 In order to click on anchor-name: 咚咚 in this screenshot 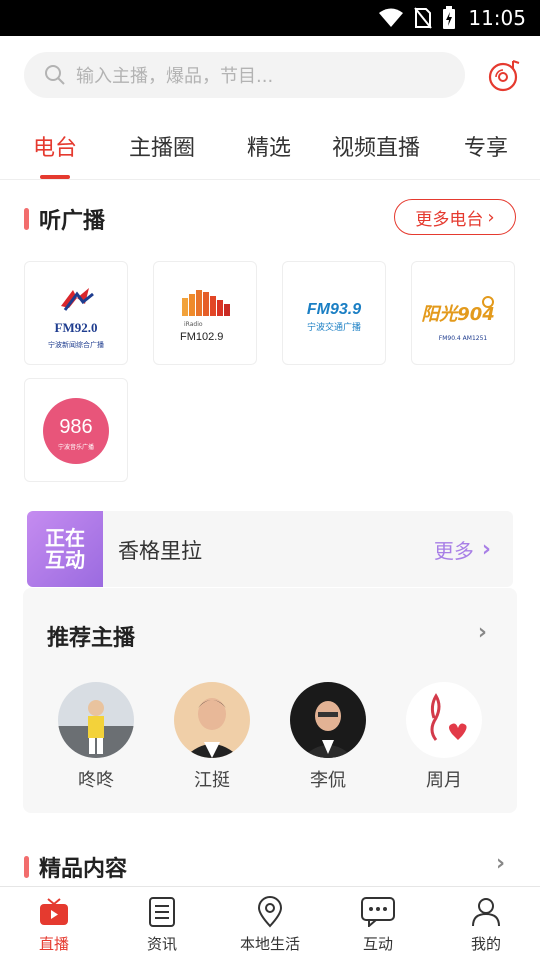, I will do `click(96, 780)`.